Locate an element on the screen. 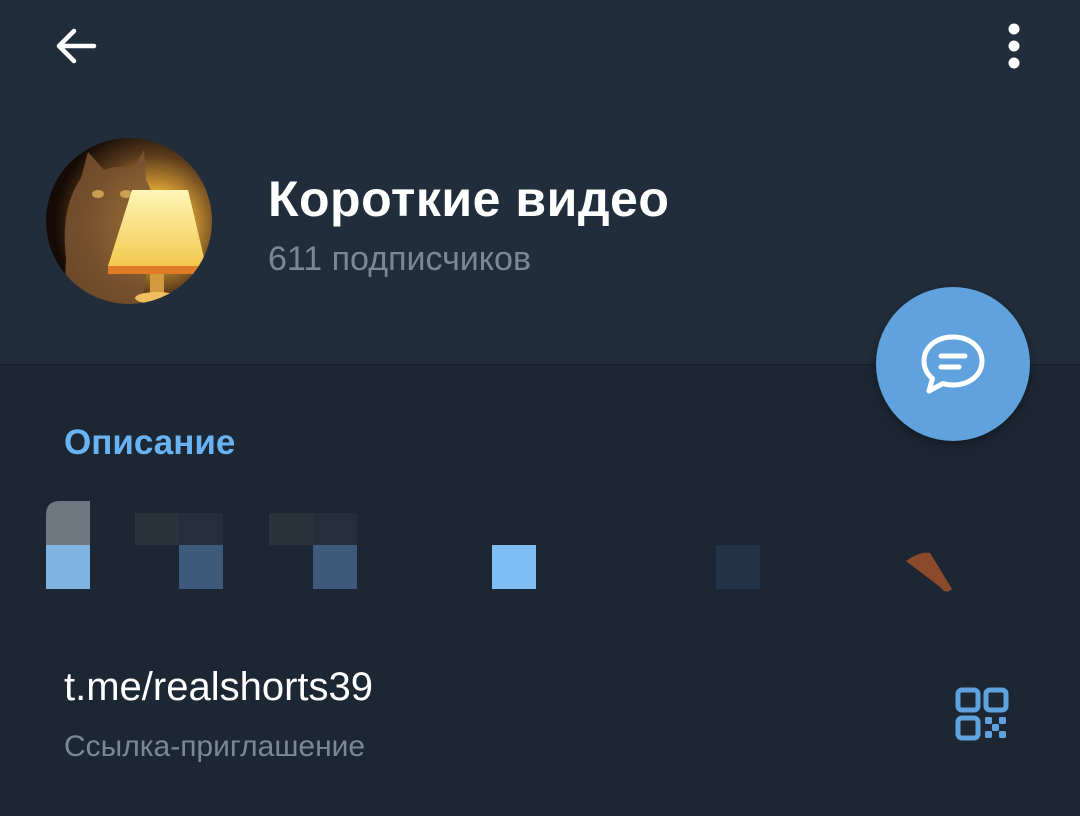 The image size is (1080, 816). invite-link-caption: Ссылка-приглашение is located at coordinates (215, 746).